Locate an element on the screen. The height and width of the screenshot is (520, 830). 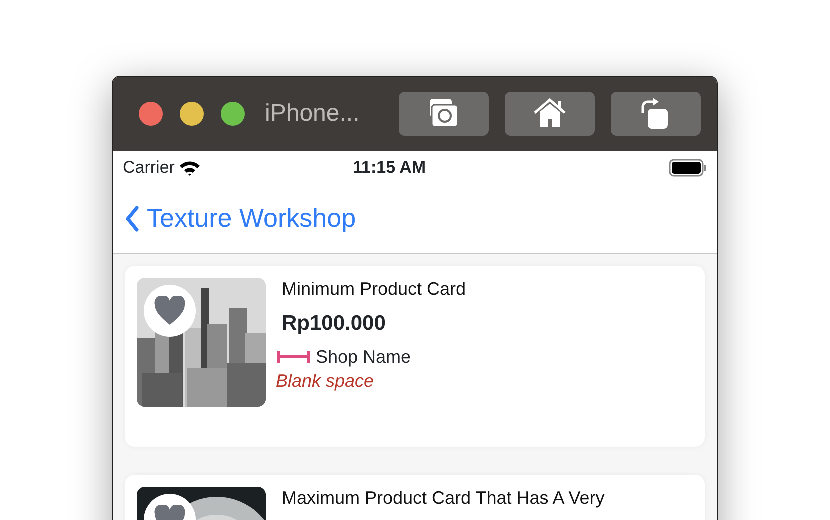
shop-name: Shop Name is located at coordinates (364, 357).